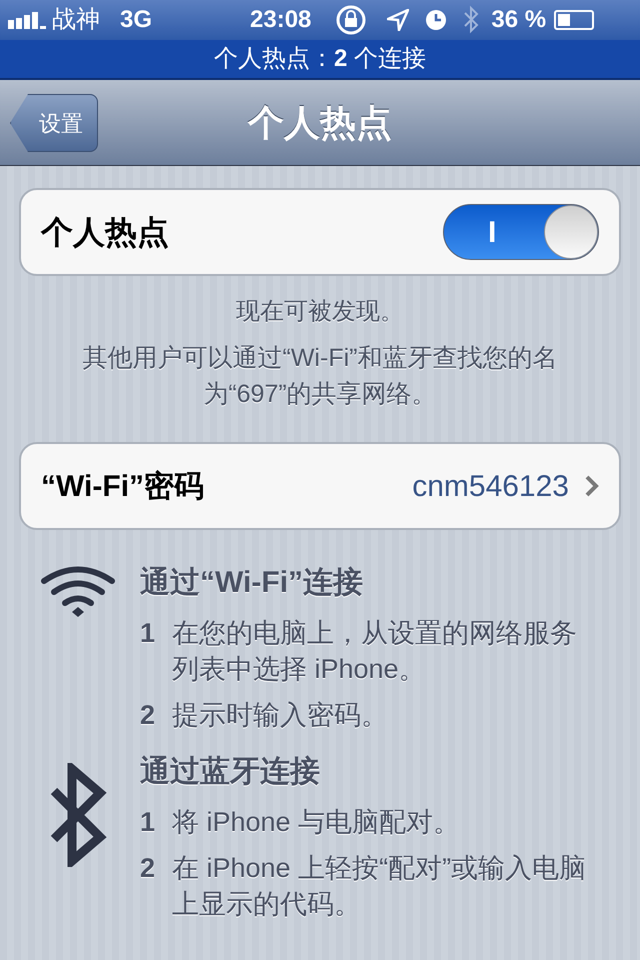  What do you see at coordinates (280, 715) in the screenshot?
I see `step-text: 提示时输入密码。` at bounding box center [280, 715].